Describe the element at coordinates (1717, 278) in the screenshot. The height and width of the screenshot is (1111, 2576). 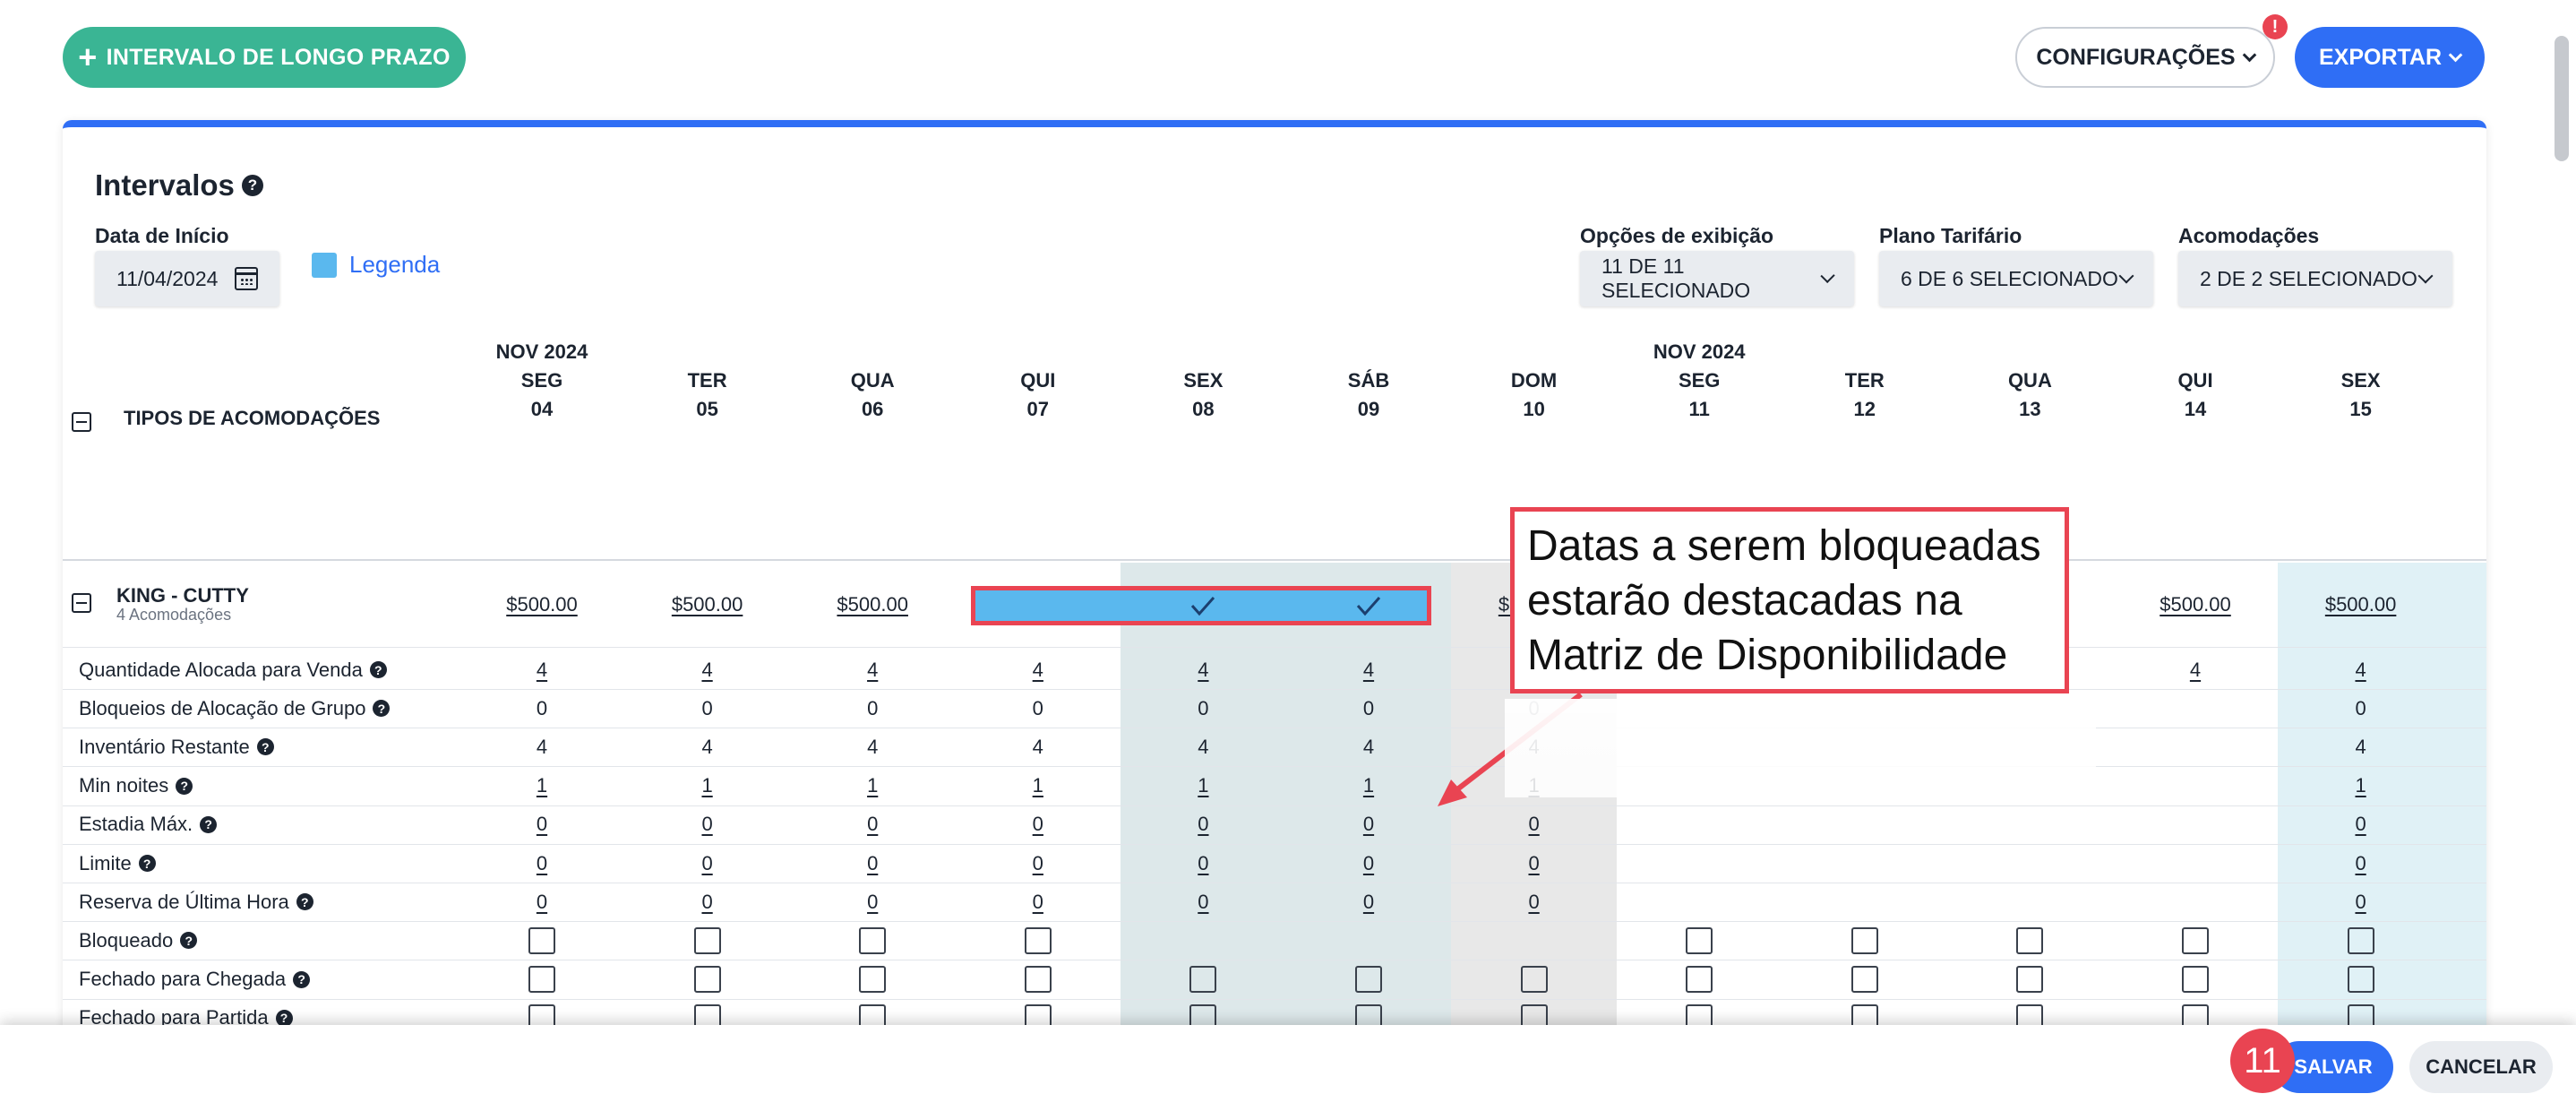
I see `display-options-select: 11 DE 11 SELECIONADO` at that location.